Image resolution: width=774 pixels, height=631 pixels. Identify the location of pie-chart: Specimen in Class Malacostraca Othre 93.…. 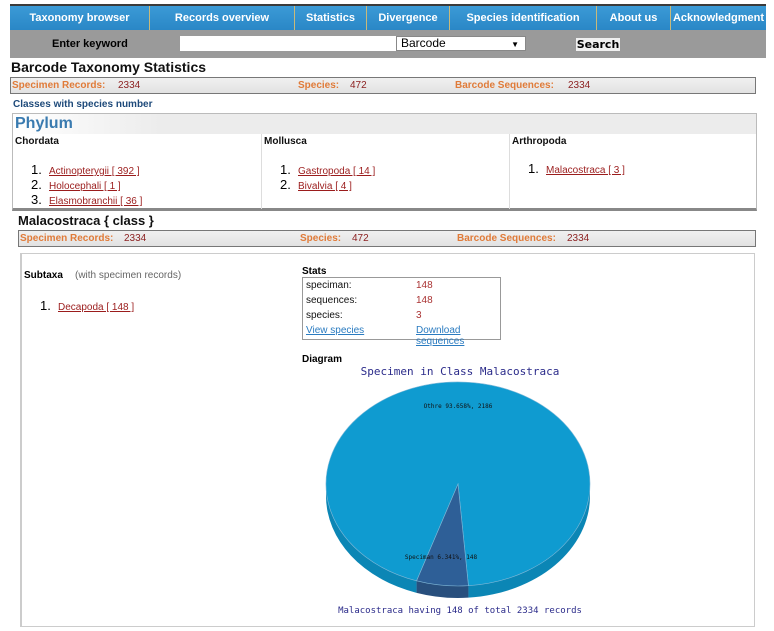
(458, 490).